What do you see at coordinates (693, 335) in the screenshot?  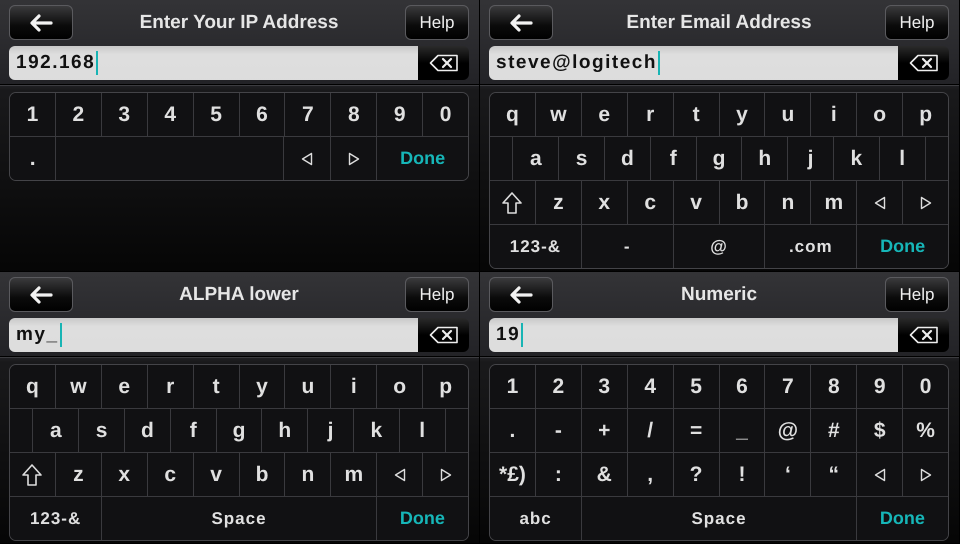 I see `text-field: 19` at bounding box center [693, 335].